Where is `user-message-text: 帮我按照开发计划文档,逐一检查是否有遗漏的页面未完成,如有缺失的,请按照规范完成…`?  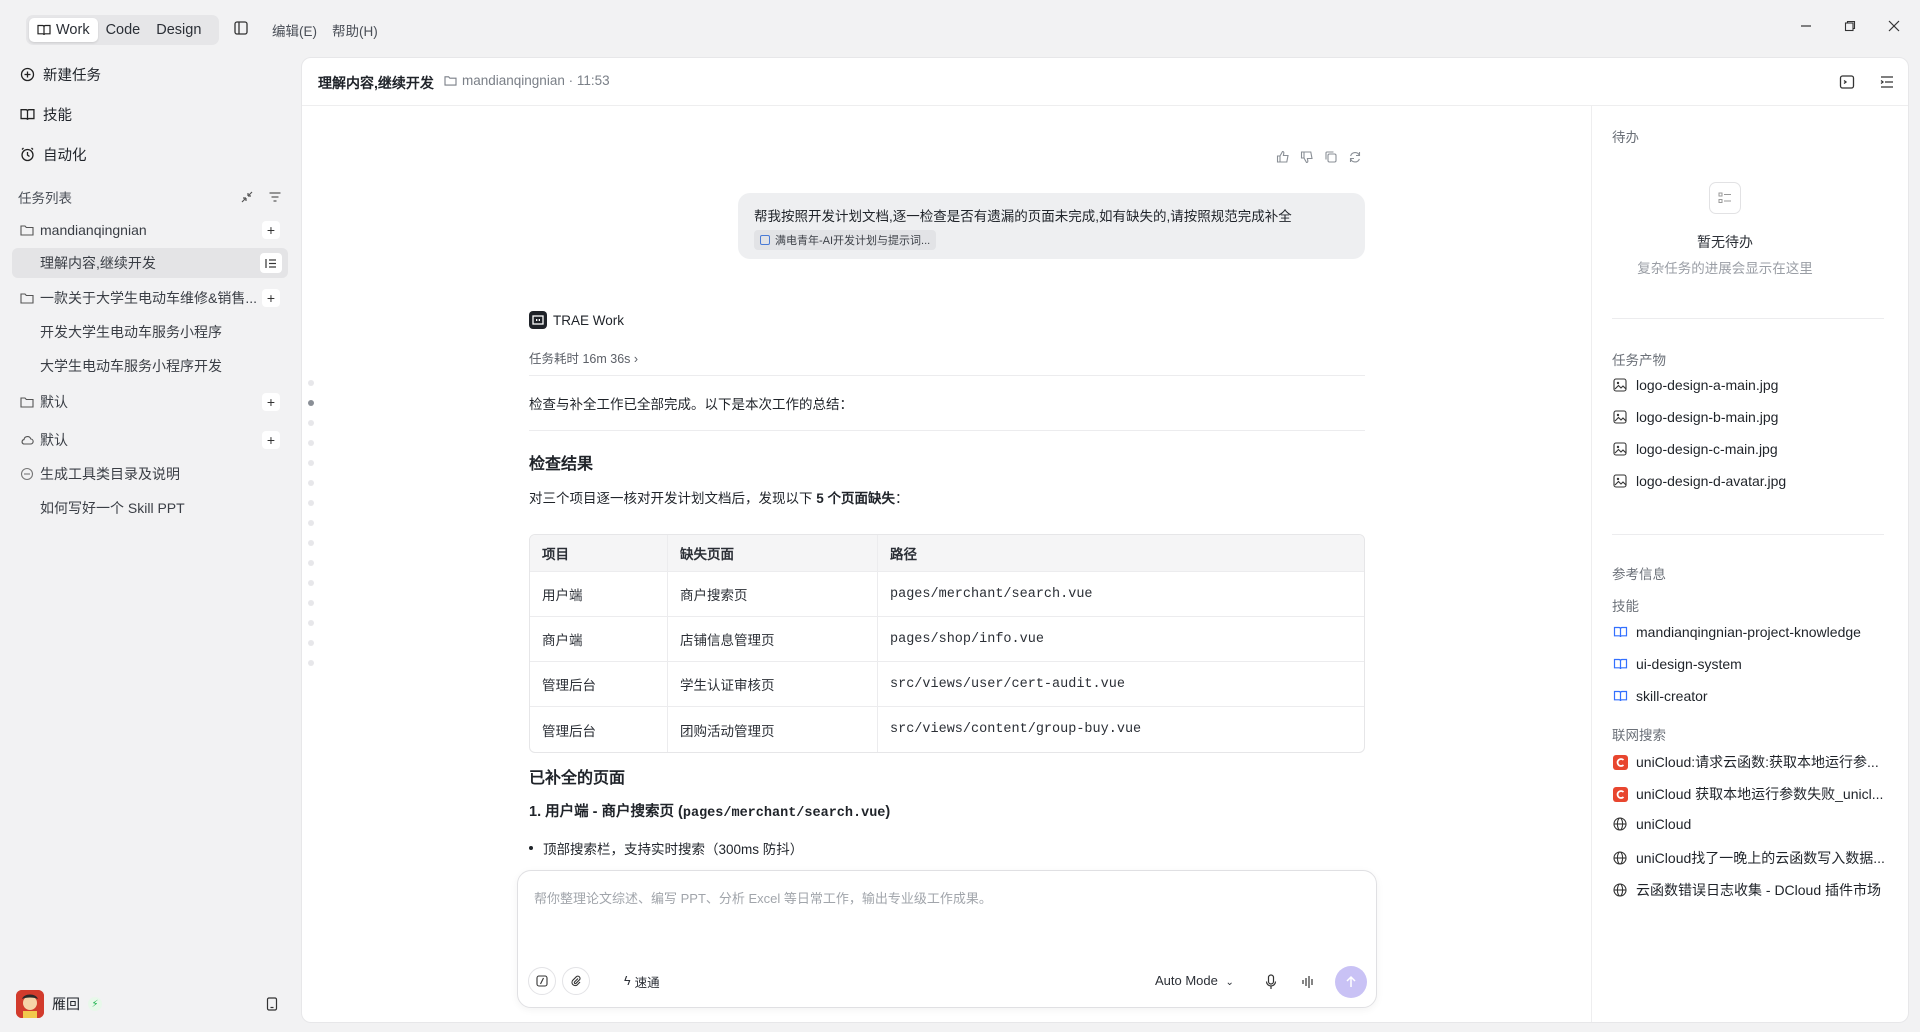
user-message-text: 帮我按照开发计划文档,逐一检查是否有遗漏的页面未完成,如有缺失的,请按照规范完成… is located at coordinates (1023, 216).